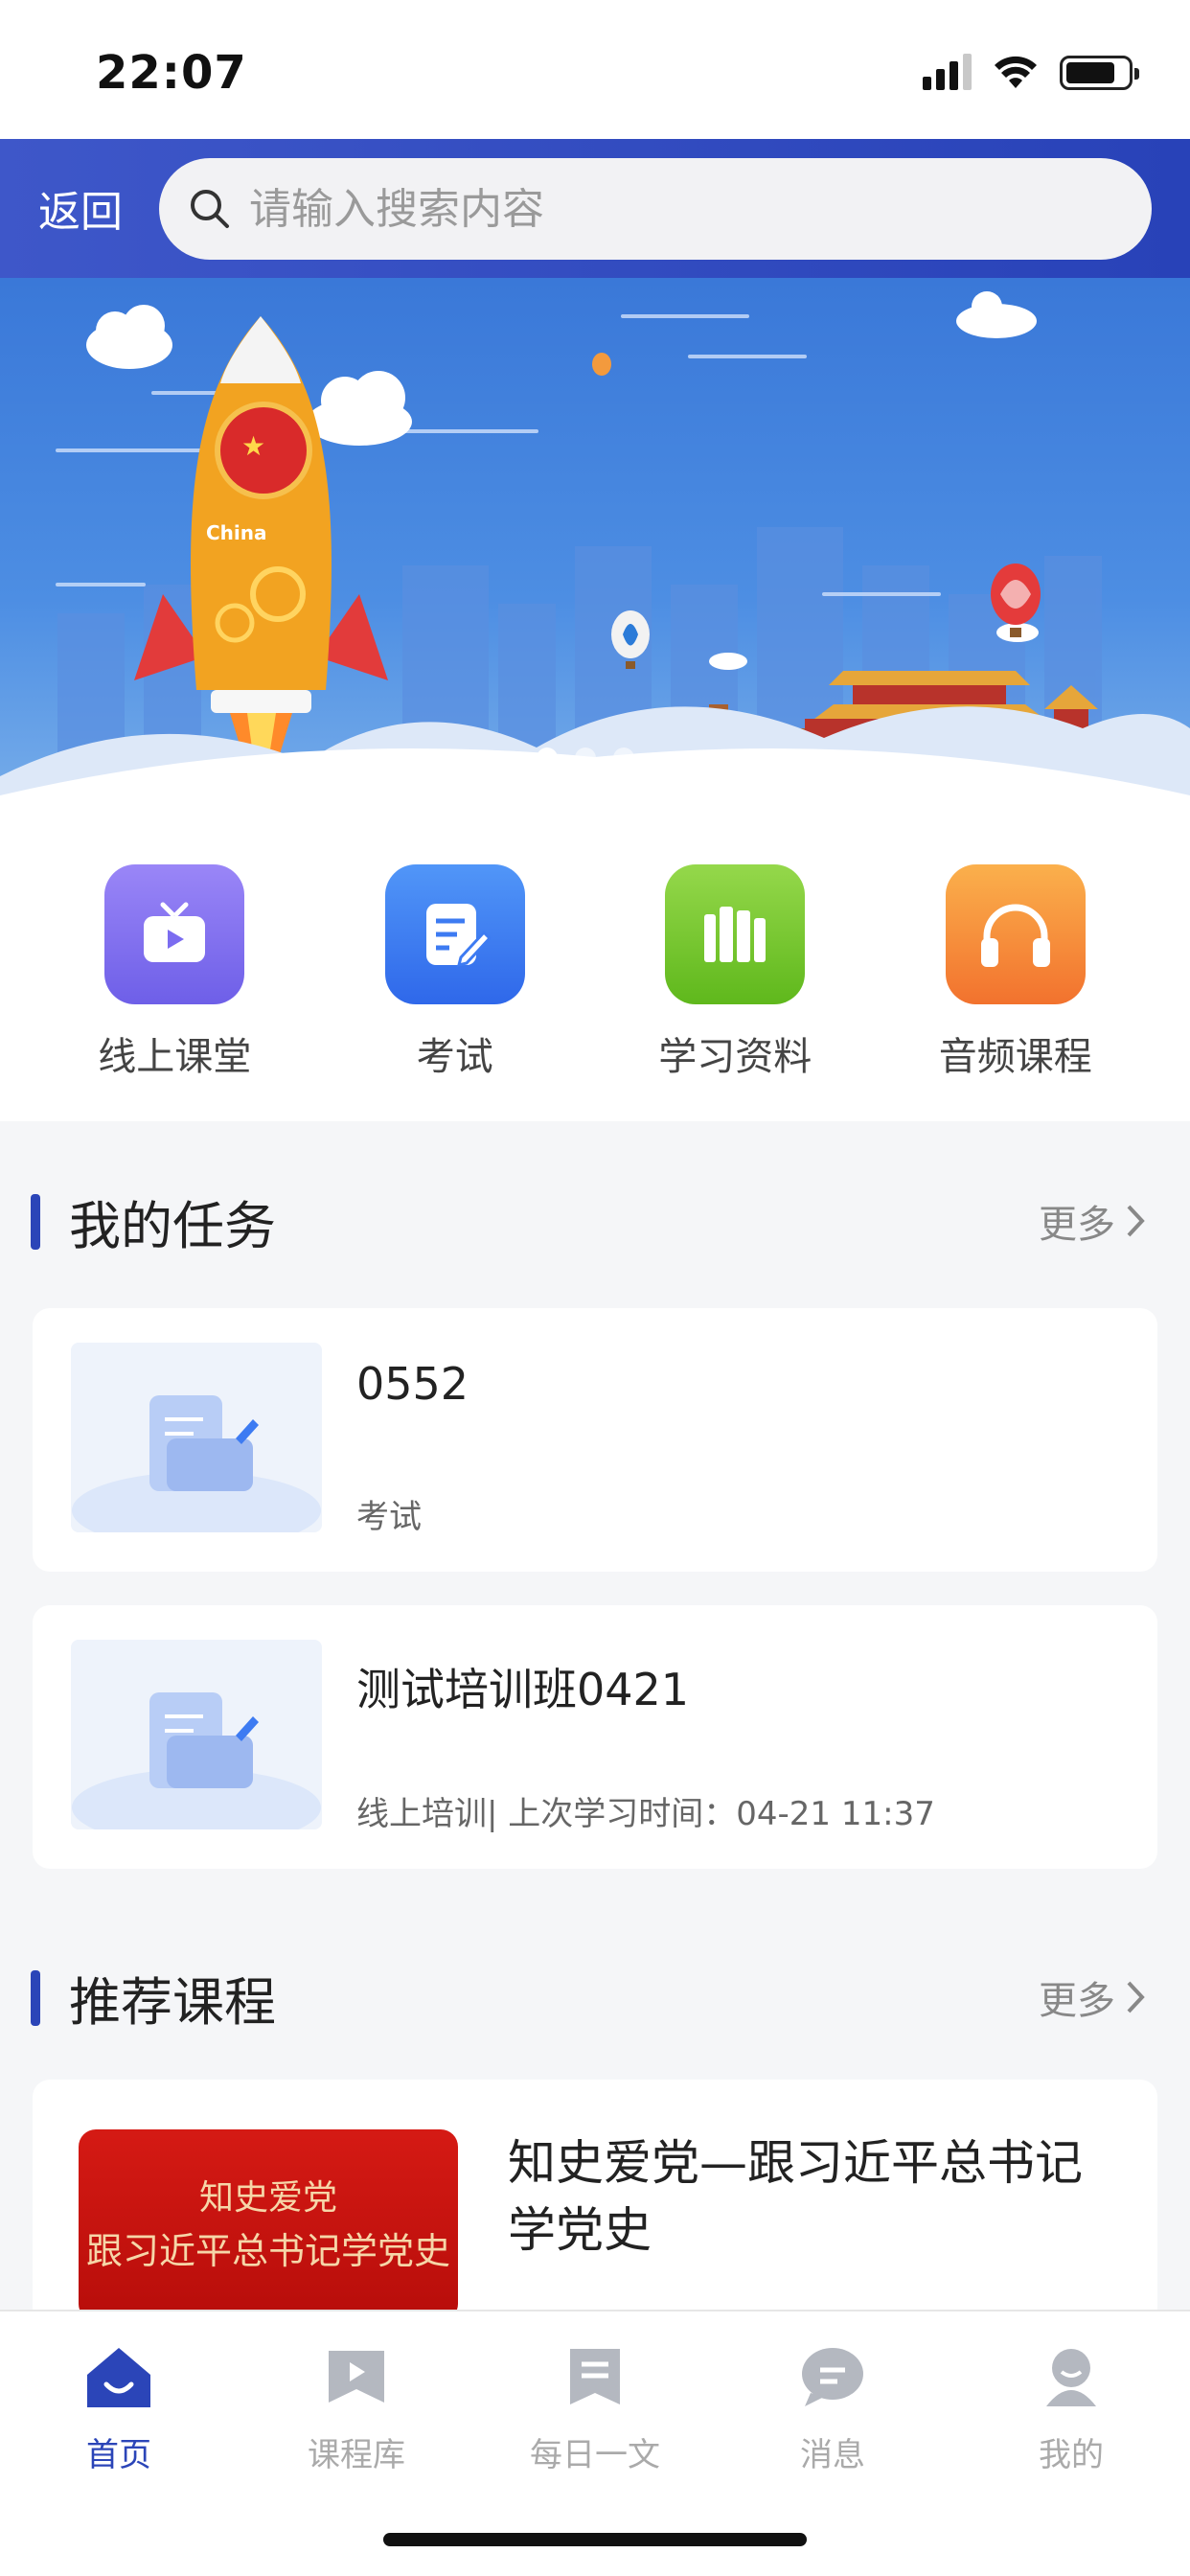 Image resolution: width=1190 pixels, height=2576 pixels. I want to click on books-icon, so click(735, 934).